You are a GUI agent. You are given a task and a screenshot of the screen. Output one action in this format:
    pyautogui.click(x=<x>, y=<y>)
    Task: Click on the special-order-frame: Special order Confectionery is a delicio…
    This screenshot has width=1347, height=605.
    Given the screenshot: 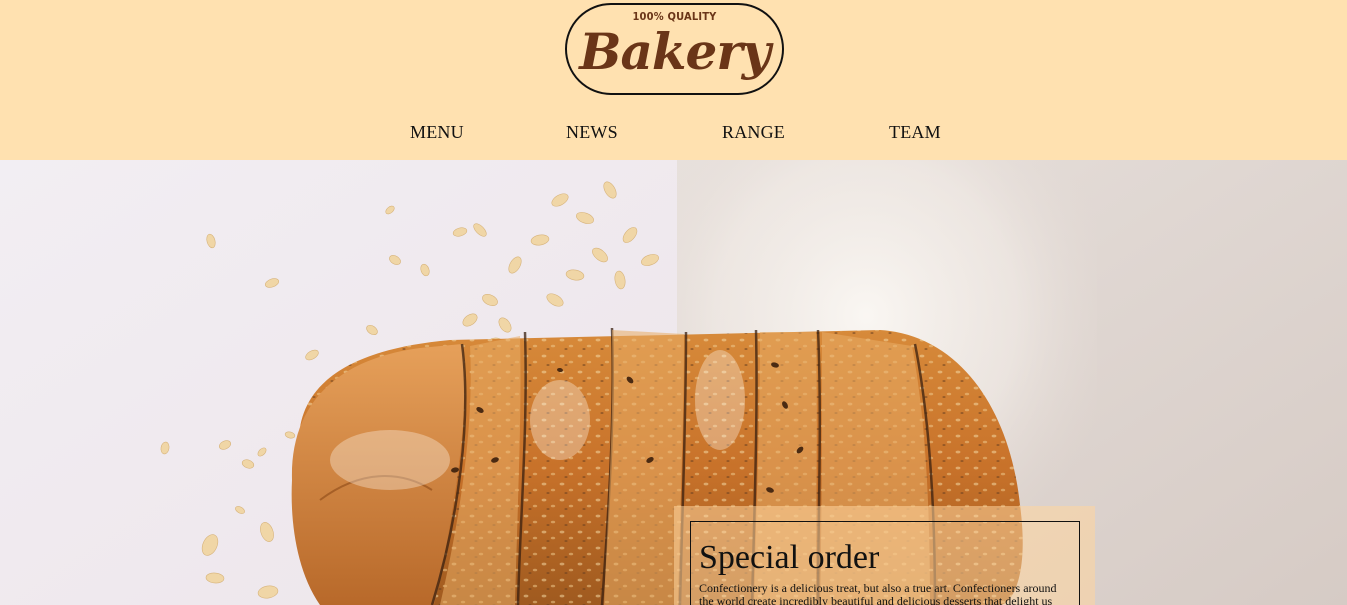 What is the action you would take?
    pyautogui.click(x=885, y=563)
    